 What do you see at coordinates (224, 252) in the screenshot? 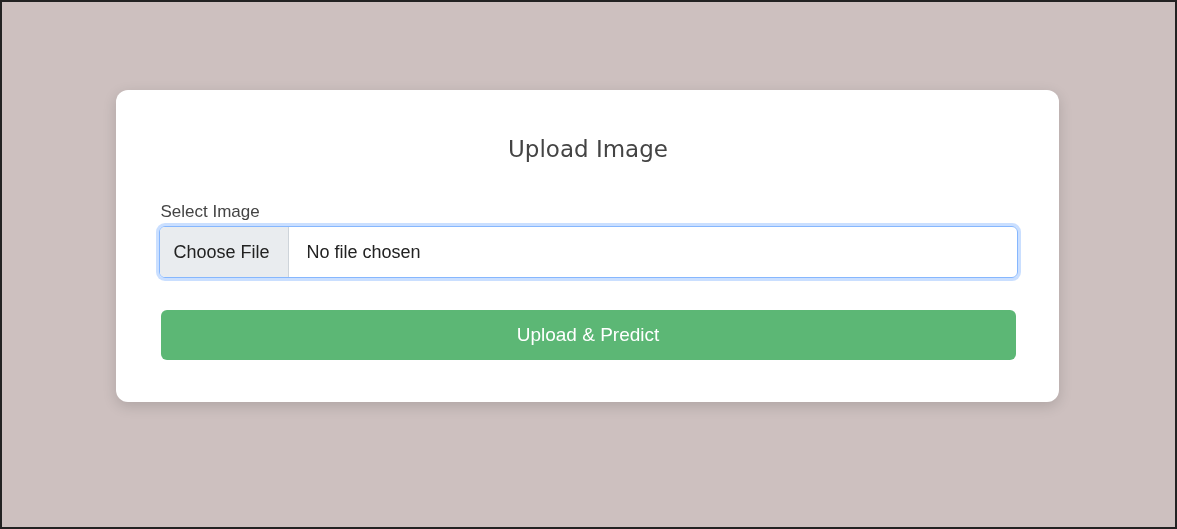
I see `choose-file-button: Choose File` at bounding box center [224, 252].